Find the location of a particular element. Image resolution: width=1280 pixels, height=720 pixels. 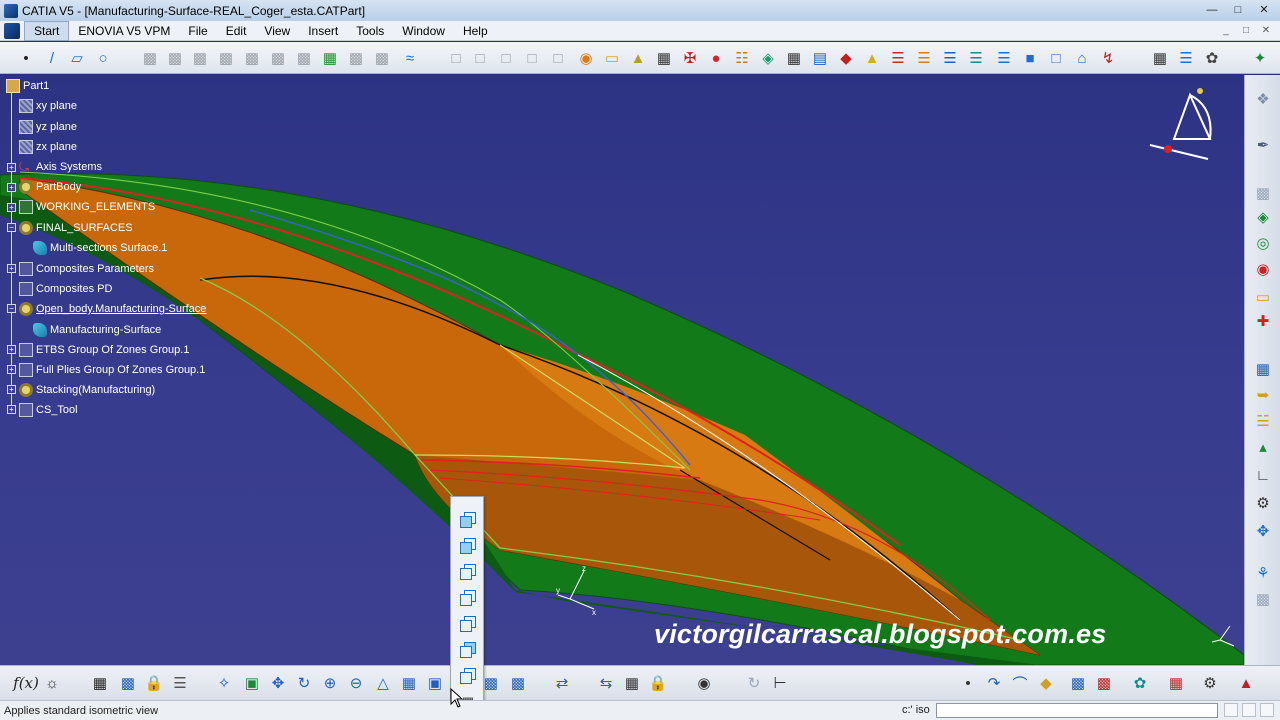

expand-full-plies-group-icon: + is located at coordinates (11, 369).